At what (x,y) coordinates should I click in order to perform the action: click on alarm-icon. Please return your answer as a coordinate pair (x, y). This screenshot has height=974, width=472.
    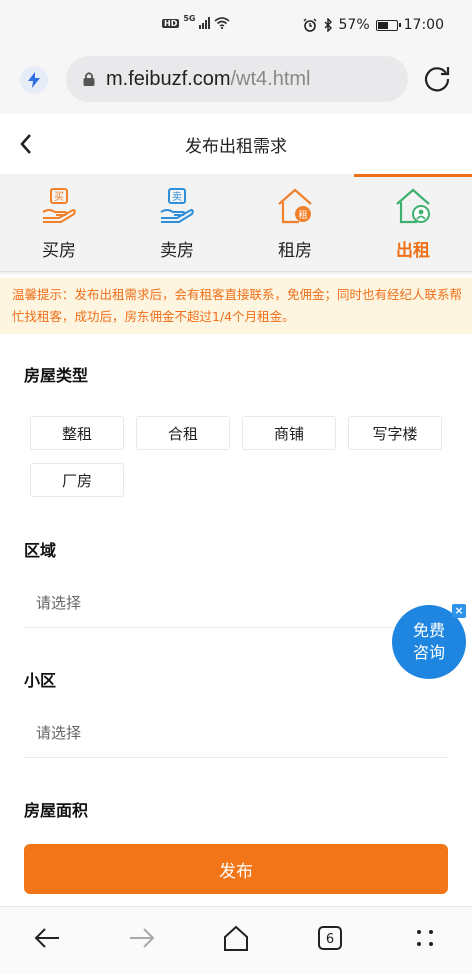
    Looking at the image, I should click on (310, 25).